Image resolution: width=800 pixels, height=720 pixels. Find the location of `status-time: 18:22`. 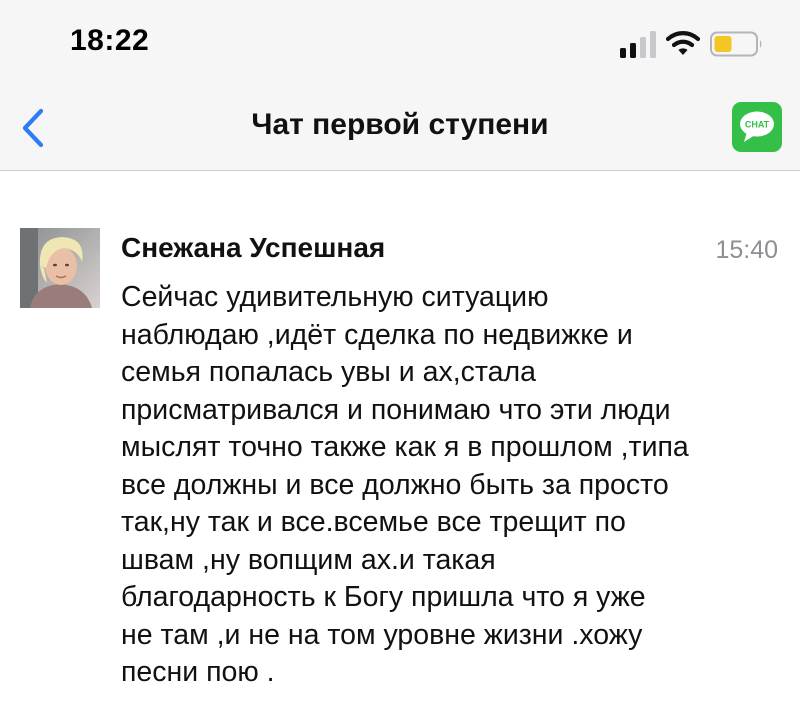

status-time: 18:22 is located at coordinates (110, 40).